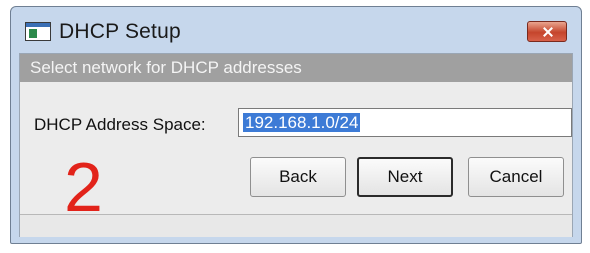 Image resolution: width=590 pixels, height=253 pixels. What do you see at coordinates (120, 31) in the screenshot?
I see `window-title: DHCP Setup` at bounding box center [120, 31].